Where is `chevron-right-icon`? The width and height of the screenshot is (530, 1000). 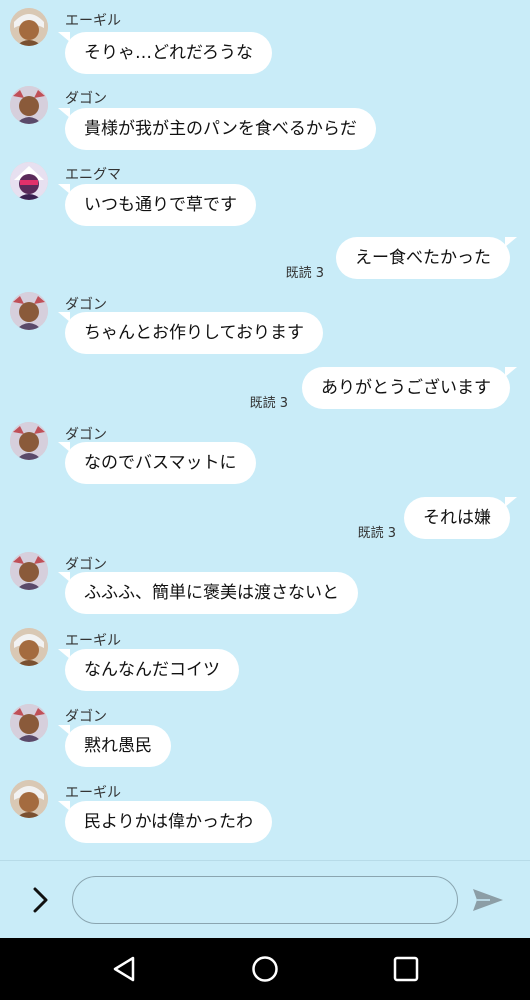
chevron-right-icon is located at coordinates (41, 900).